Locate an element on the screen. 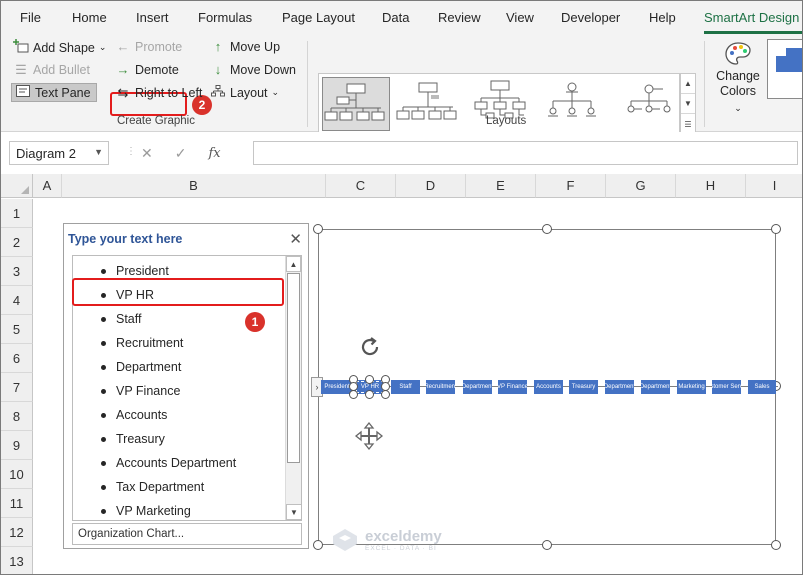 The image size is (803, 575). row-header-9: 9 is located at coordinates (17, 445).